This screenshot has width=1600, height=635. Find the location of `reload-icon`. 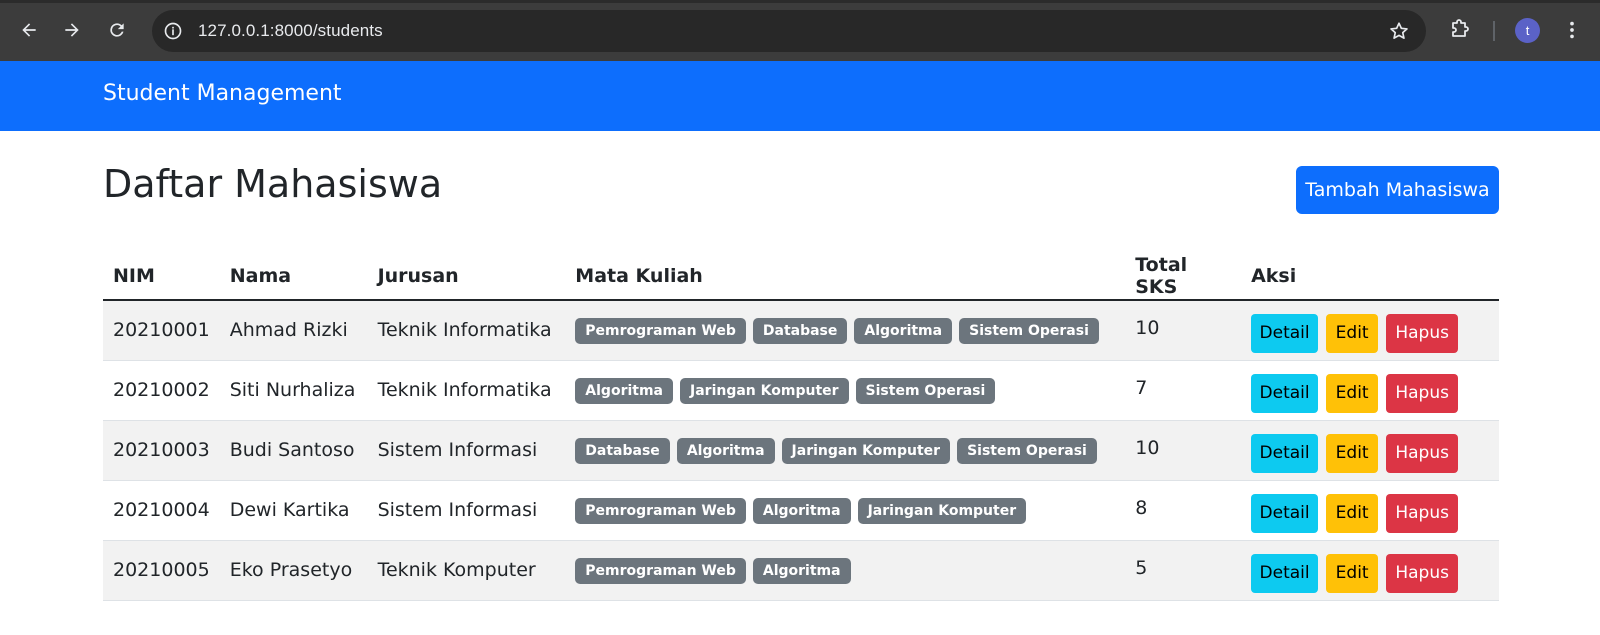

reload-icon is located at coordinates (117, 30).